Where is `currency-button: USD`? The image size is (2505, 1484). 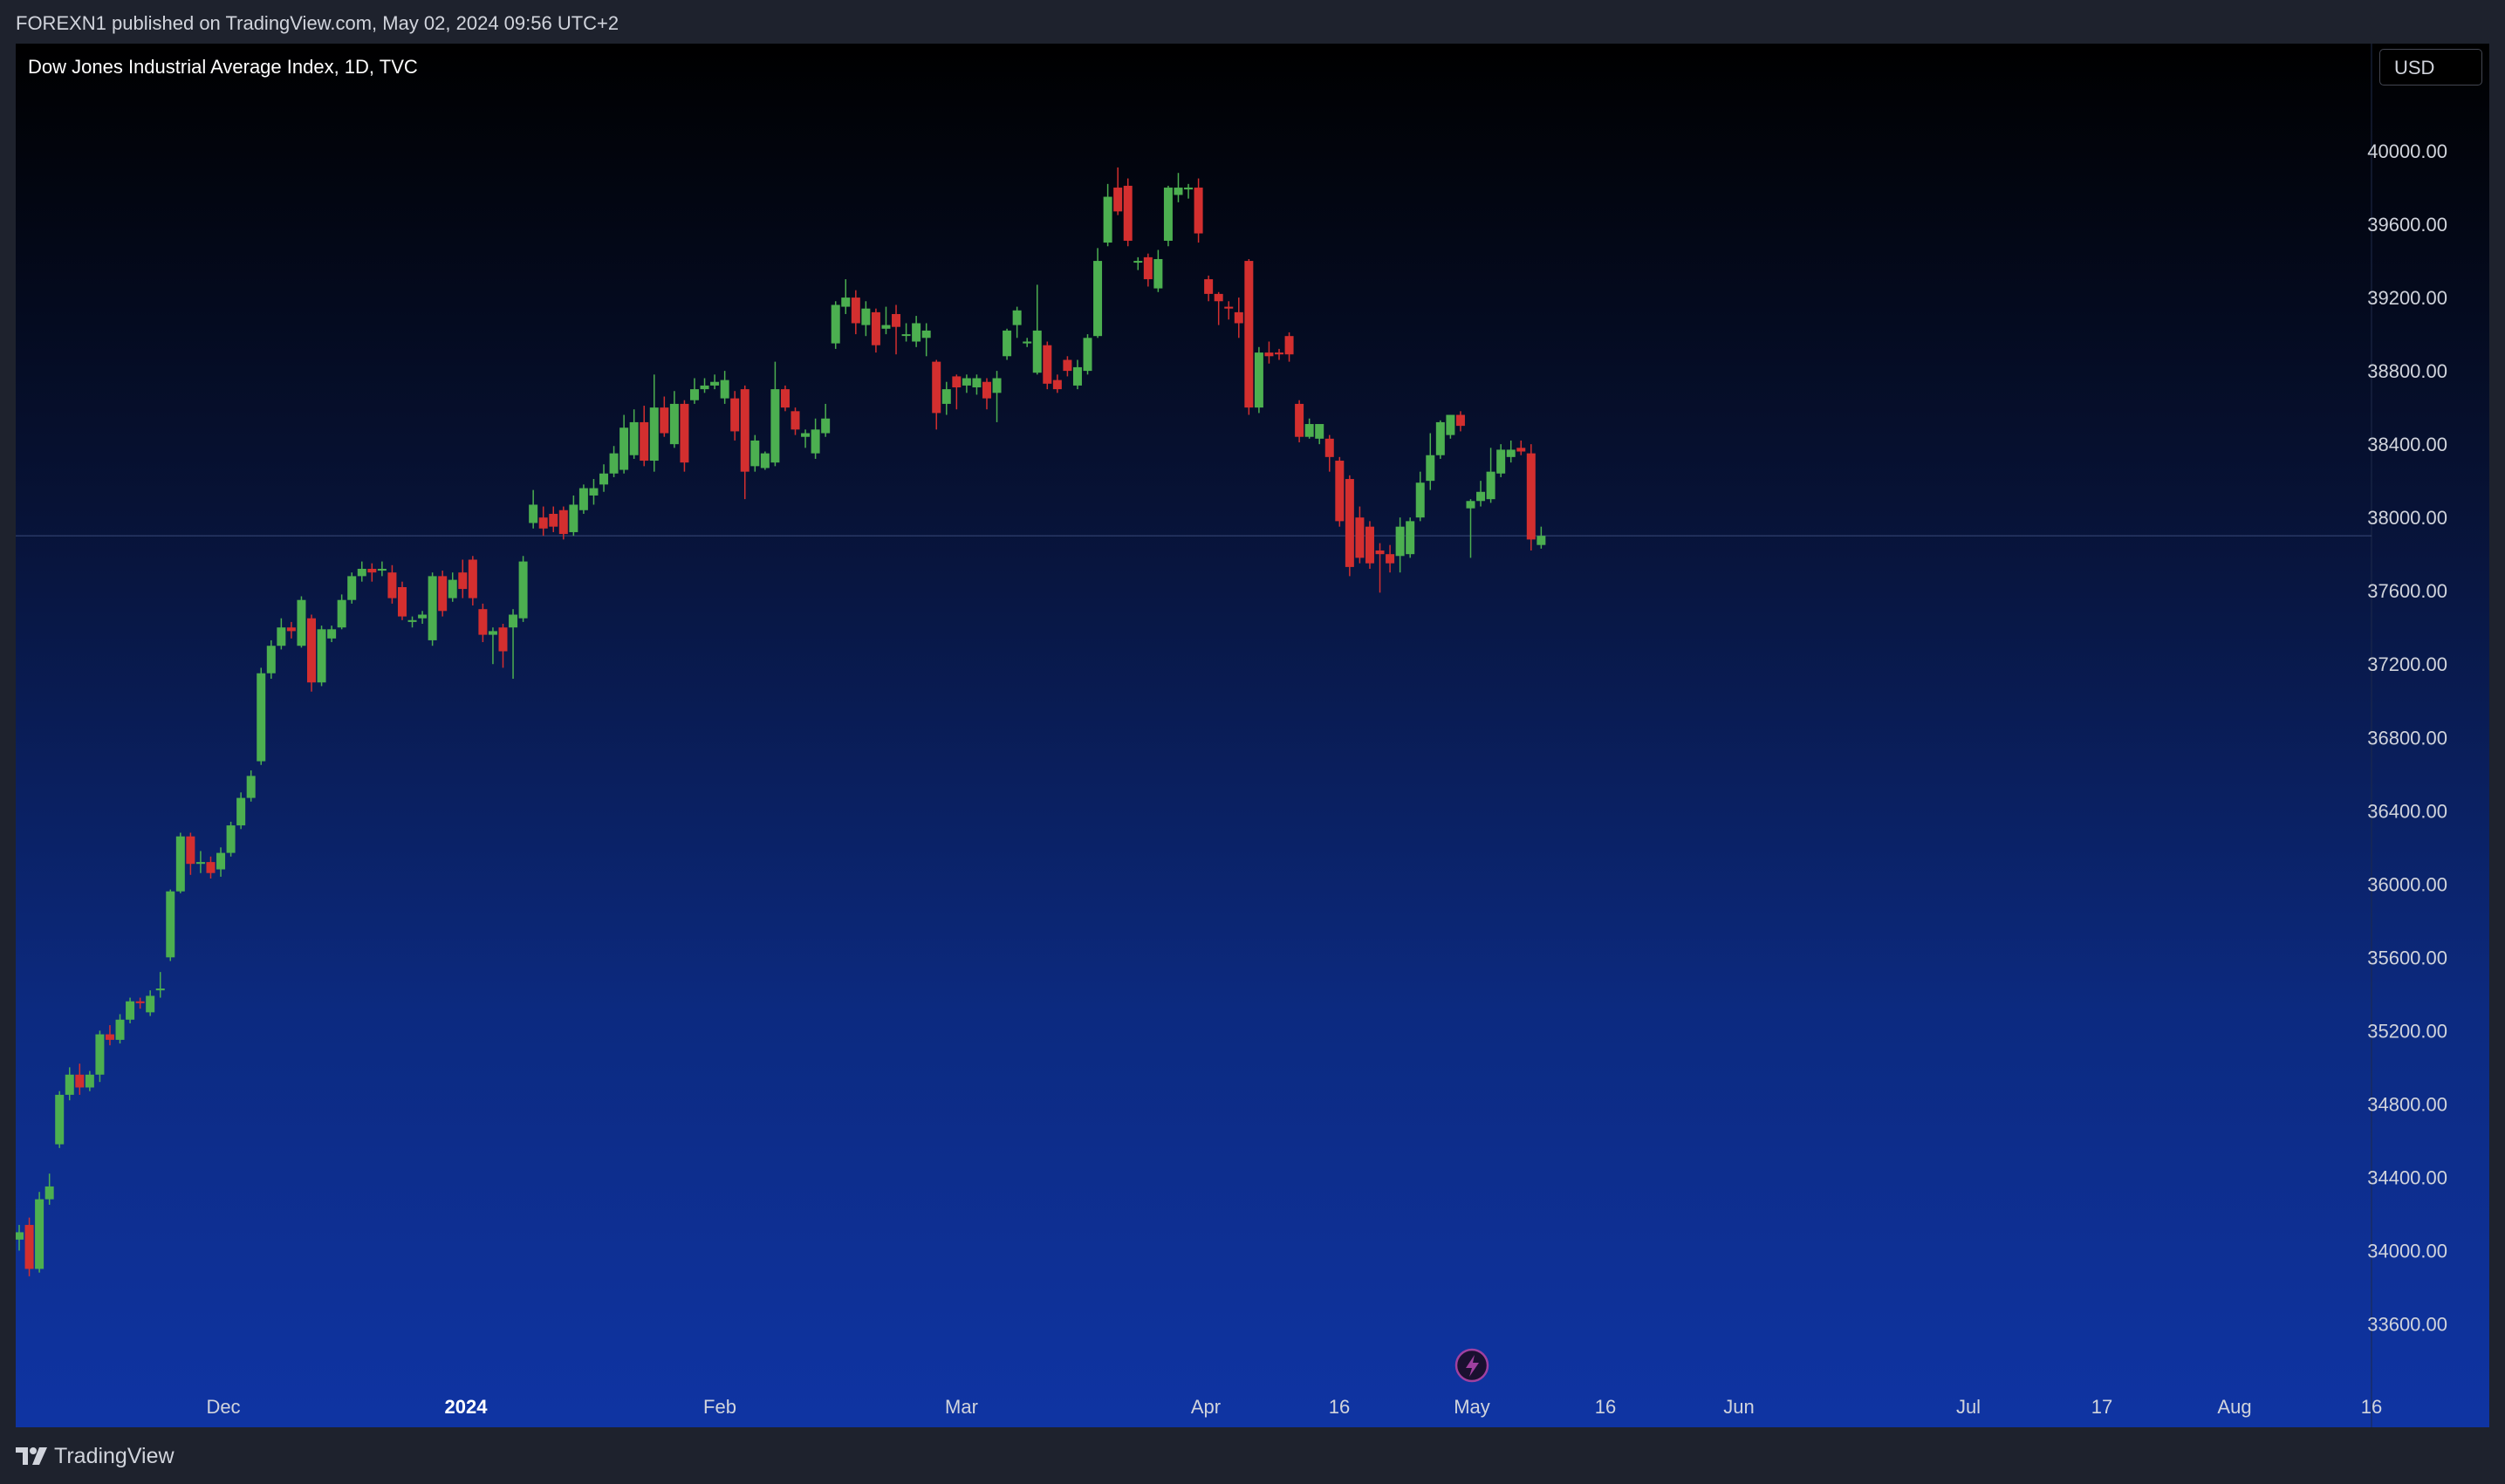
currency-button: USD is located at coordinates (2430, 67).